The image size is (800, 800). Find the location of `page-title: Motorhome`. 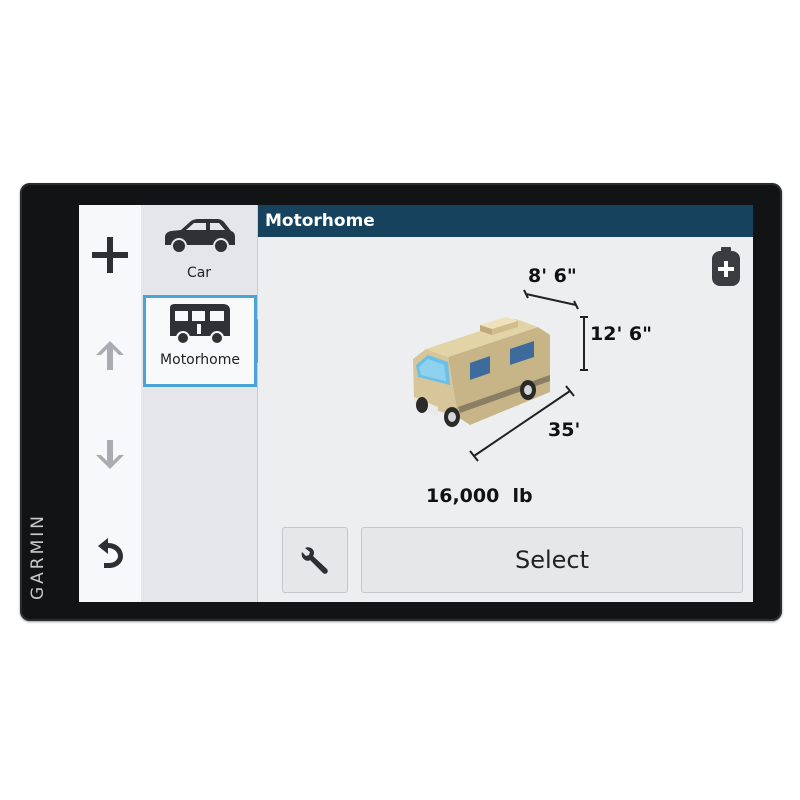

page-title: Motorhome is located at coordinates (505, 221).